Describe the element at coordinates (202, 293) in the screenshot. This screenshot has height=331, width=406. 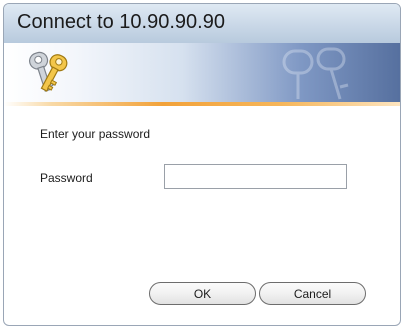
I see `ok-button: OK` at that location.